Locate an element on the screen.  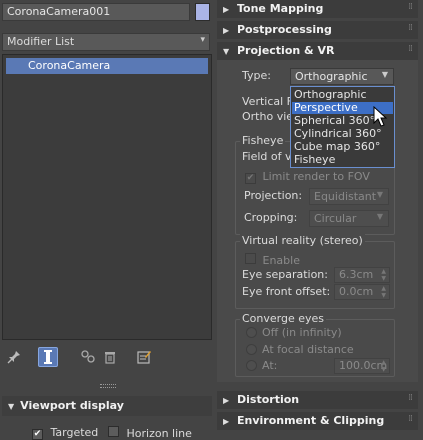
eye-separation-spinner: 6.3cm ▲ ▼ is located at coordinates (362, 275).